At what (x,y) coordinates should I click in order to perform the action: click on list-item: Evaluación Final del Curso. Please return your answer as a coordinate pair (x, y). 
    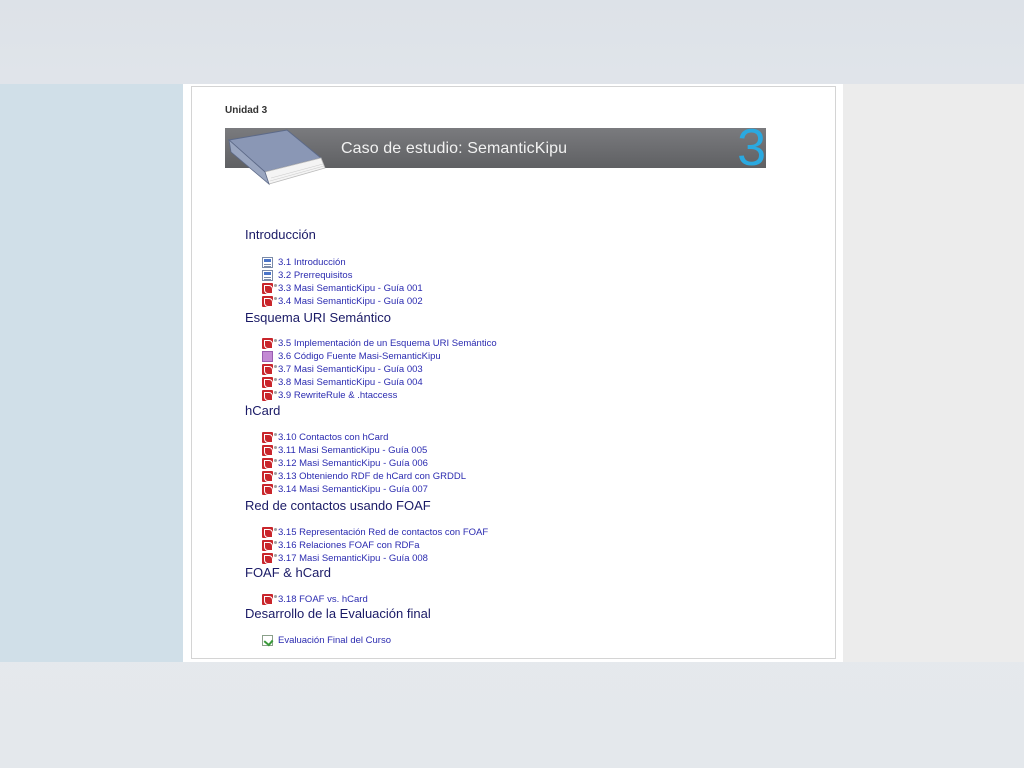
    Looking at the image, I should click on (326, 640).